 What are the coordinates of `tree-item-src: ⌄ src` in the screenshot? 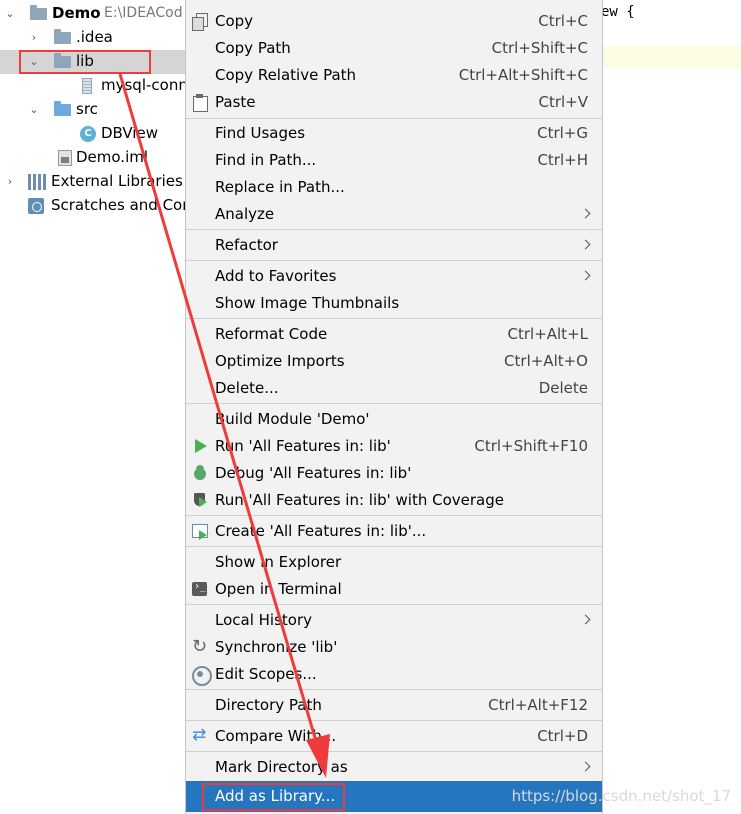 It's located at (93, 110).